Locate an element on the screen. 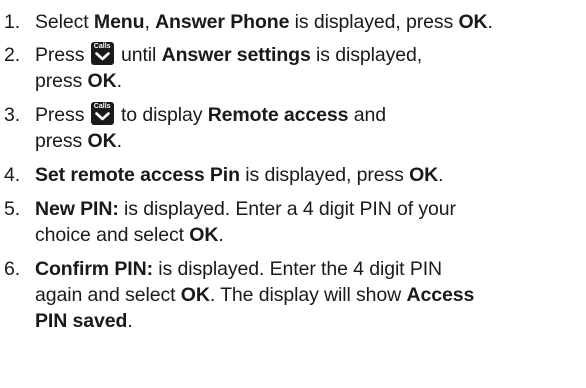  step-keyword: Set remote access Pin is located at coordinates (137, 175).